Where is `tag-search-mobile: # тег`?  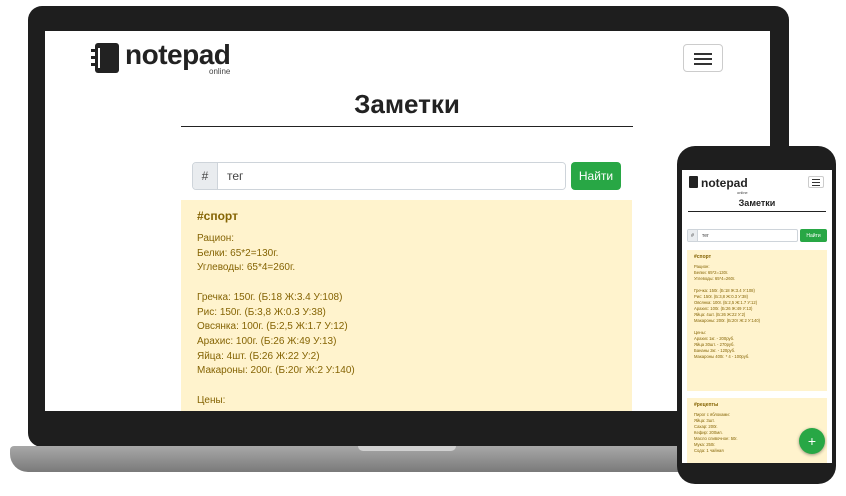 tag-search-mobile: # тег is located at coordinates (742, 235).